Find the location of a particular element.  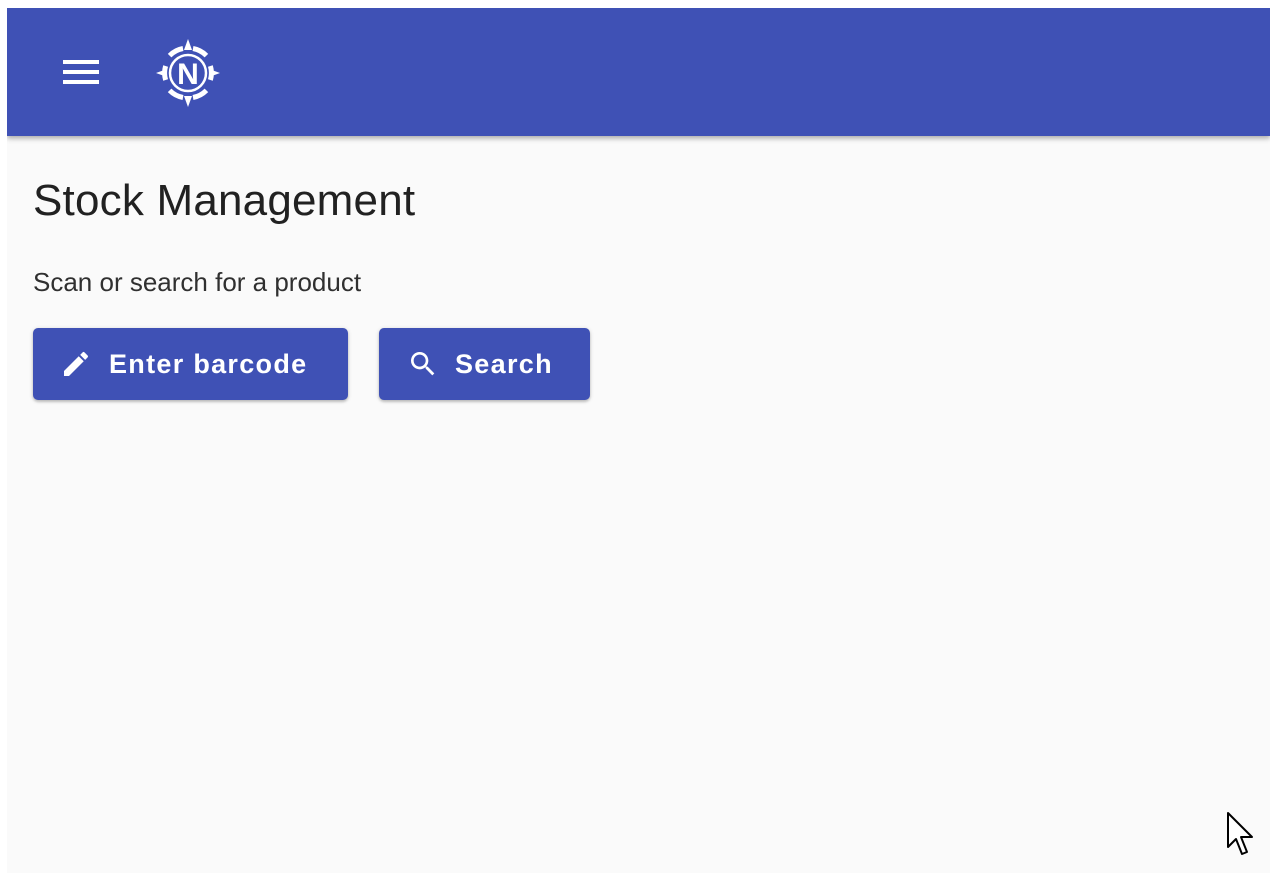

enter-barcode-label: Enter barcode is located at coordinates (208, 363).